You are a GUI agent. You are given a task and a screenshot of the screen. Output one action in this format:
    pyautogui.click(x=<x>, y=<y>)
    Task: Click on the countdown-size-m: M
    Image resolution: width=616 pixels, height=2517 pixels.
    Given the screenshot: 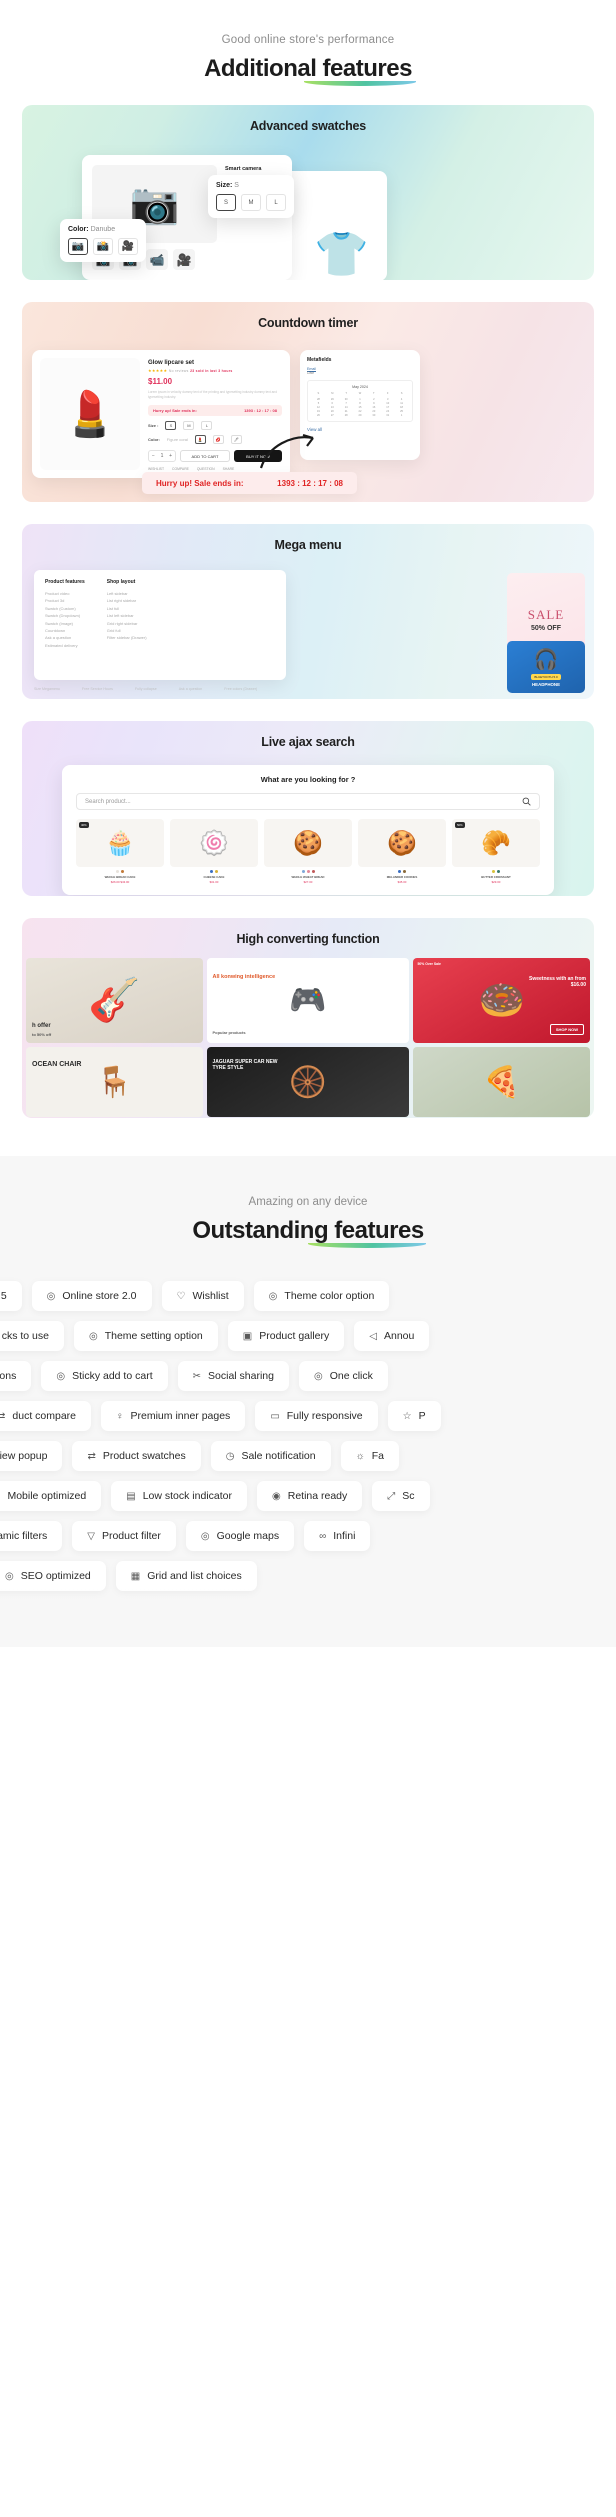 What is the action you would take?
    pyautogui.click(x=189, y=426)
    